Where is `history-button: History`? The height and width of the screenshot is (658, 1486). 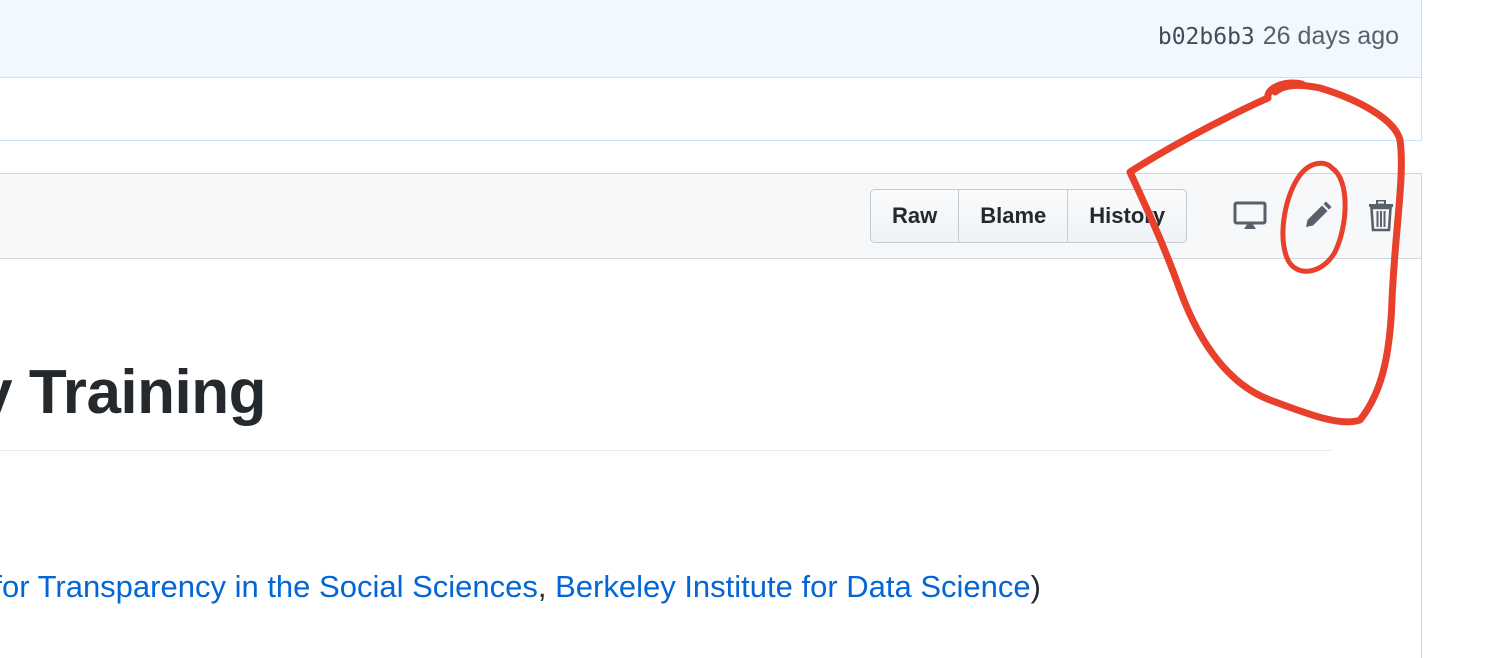 history-button: History is located at coordinates (1126, 216).